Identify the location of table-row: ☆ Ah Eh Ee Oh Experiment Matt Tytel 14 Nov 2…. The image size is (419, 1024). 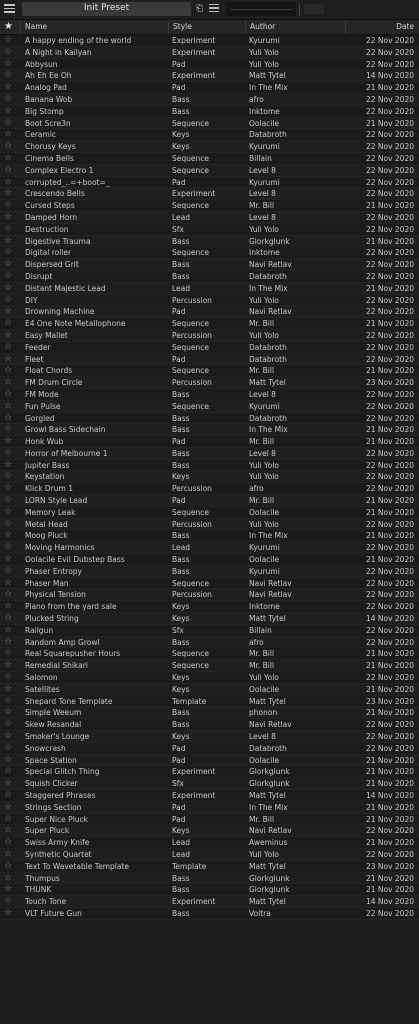
(209, 76).